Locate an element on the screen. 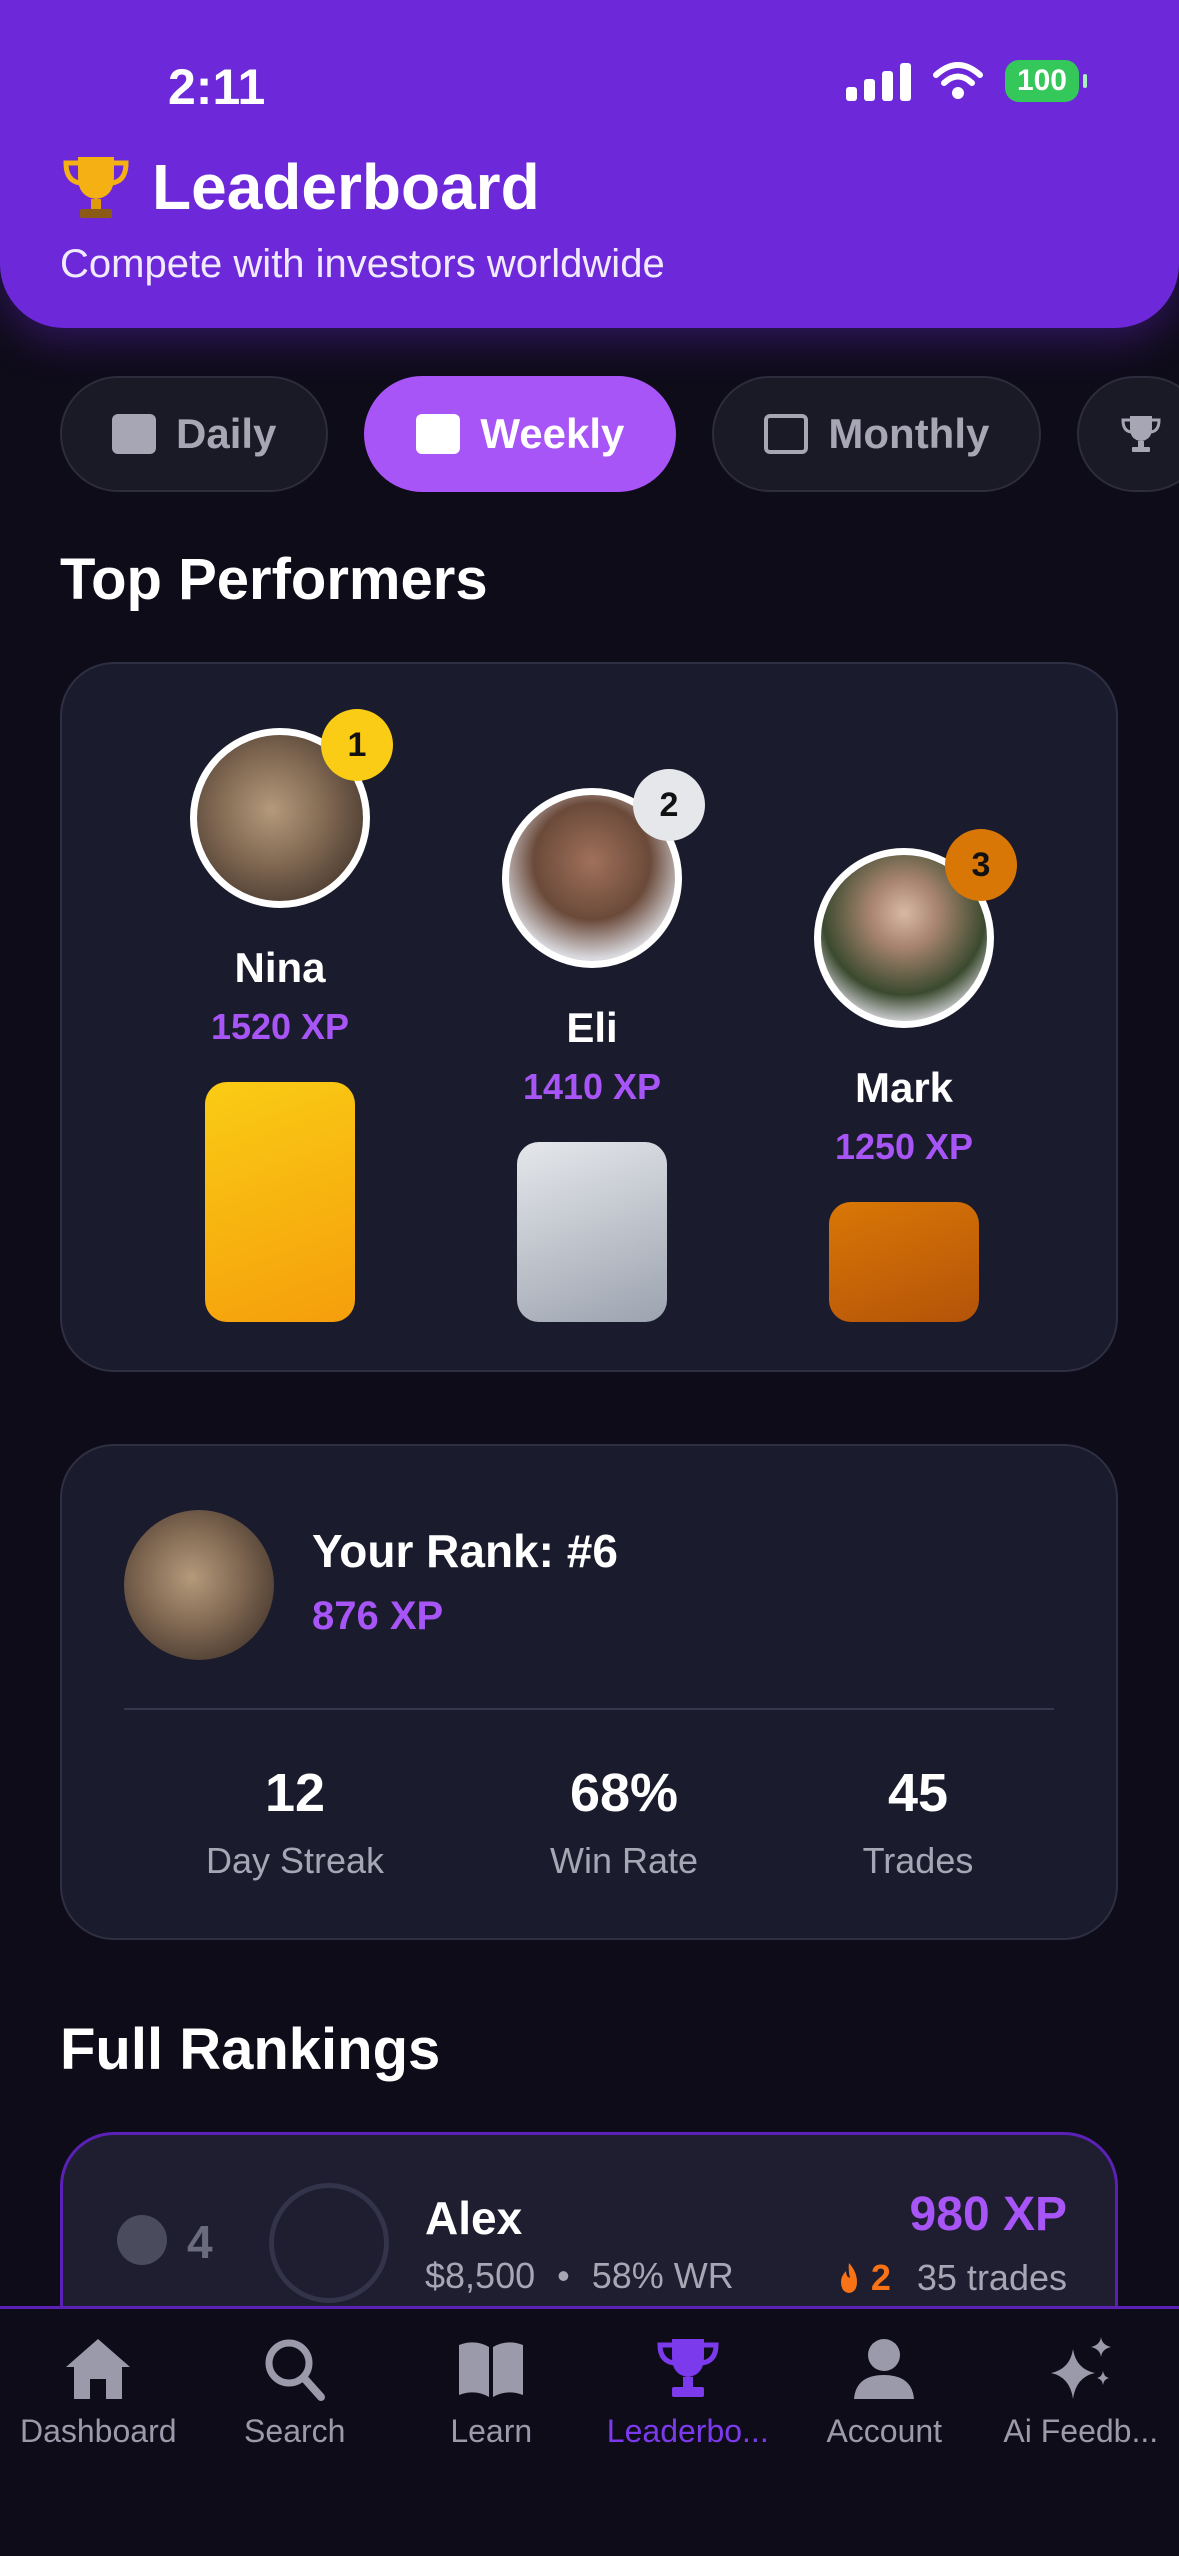 The height and width of the screenshot is (2556, 1179). person-icon is located at coordinates (884, 2369).